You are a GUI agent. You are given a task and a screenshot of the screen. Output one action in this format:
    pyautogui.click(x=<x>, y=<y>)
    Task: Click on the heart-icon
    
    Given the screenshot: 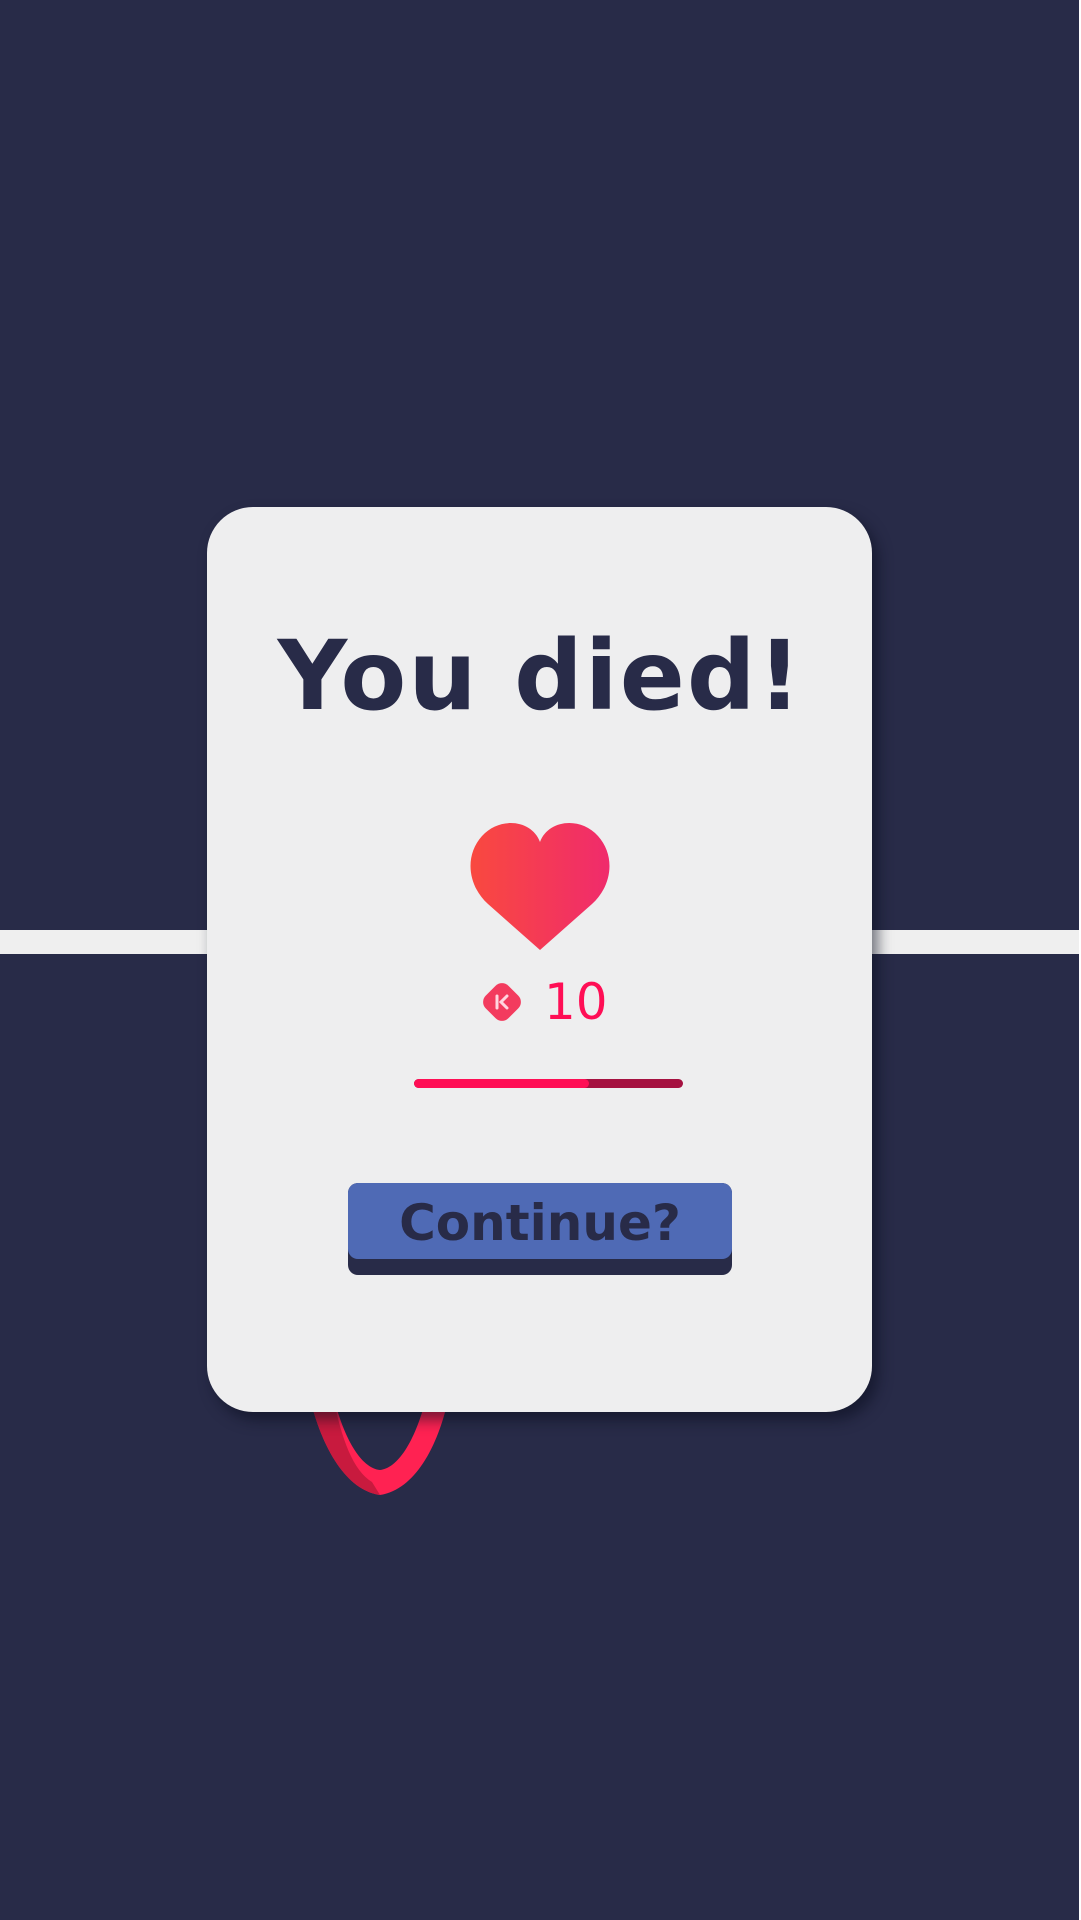 What is the action you would take?
    pyautogui.click(x=540, y=886)
    